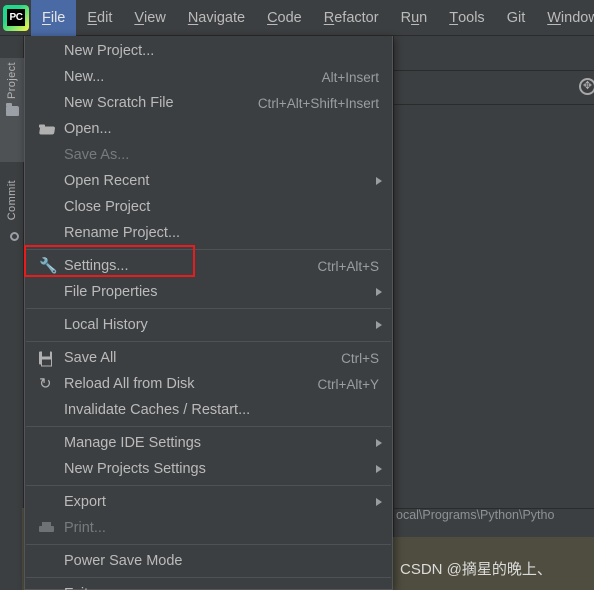 The height and width of the screenshot is (590, 594). I want to click on project-tab-label: Project, so click(12, 81).